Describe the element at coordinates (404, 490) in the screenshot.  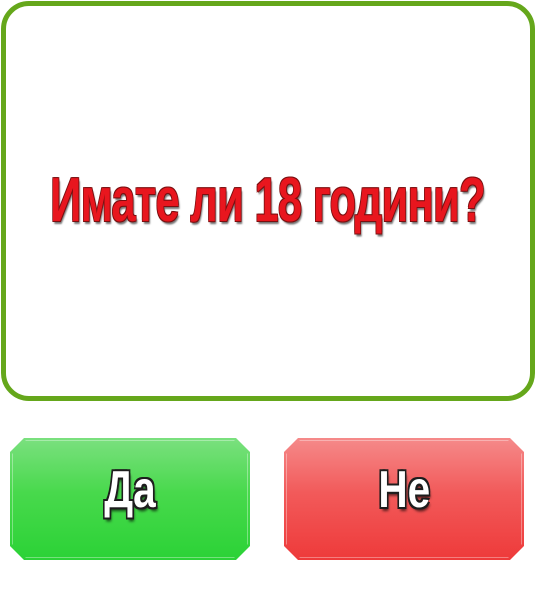
I see `no-button-label: Не` at that location.